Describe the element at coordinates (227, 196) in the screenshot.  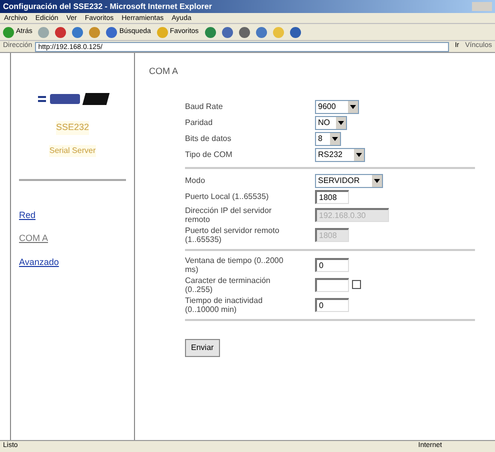
I see `field-label: Puerto Local (1..65535)` at that location.